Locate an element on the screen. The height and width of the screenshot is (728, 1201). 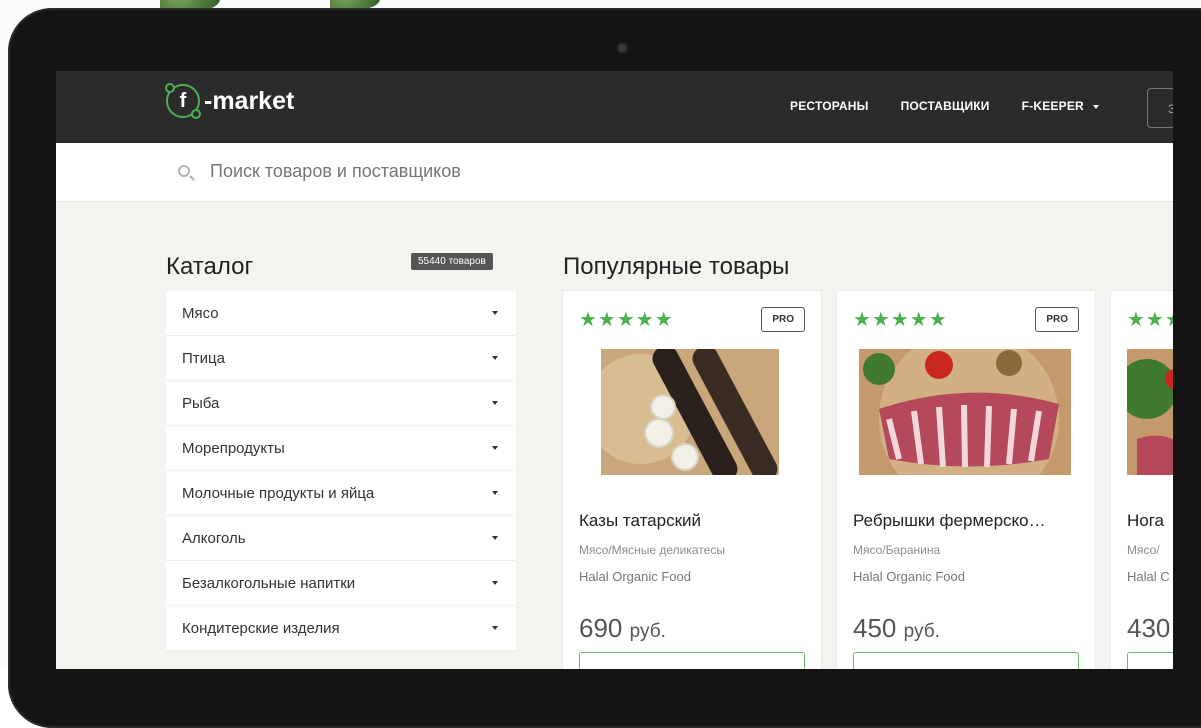
nav-link-f-keeper-label: F-KEEPER is located at coordinates (1052, 106).